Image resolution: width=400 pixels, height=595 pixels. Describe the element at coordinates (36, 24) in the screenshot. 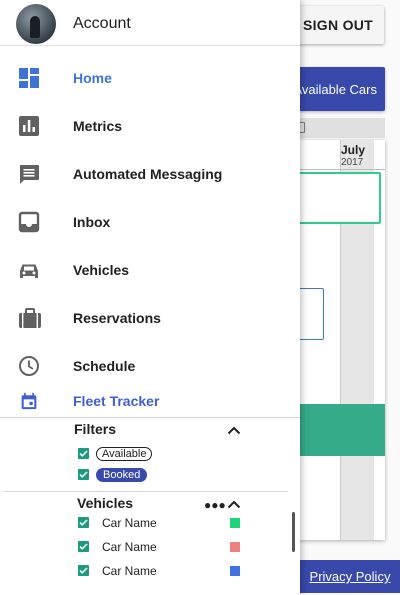

I see `avatar` at that location.